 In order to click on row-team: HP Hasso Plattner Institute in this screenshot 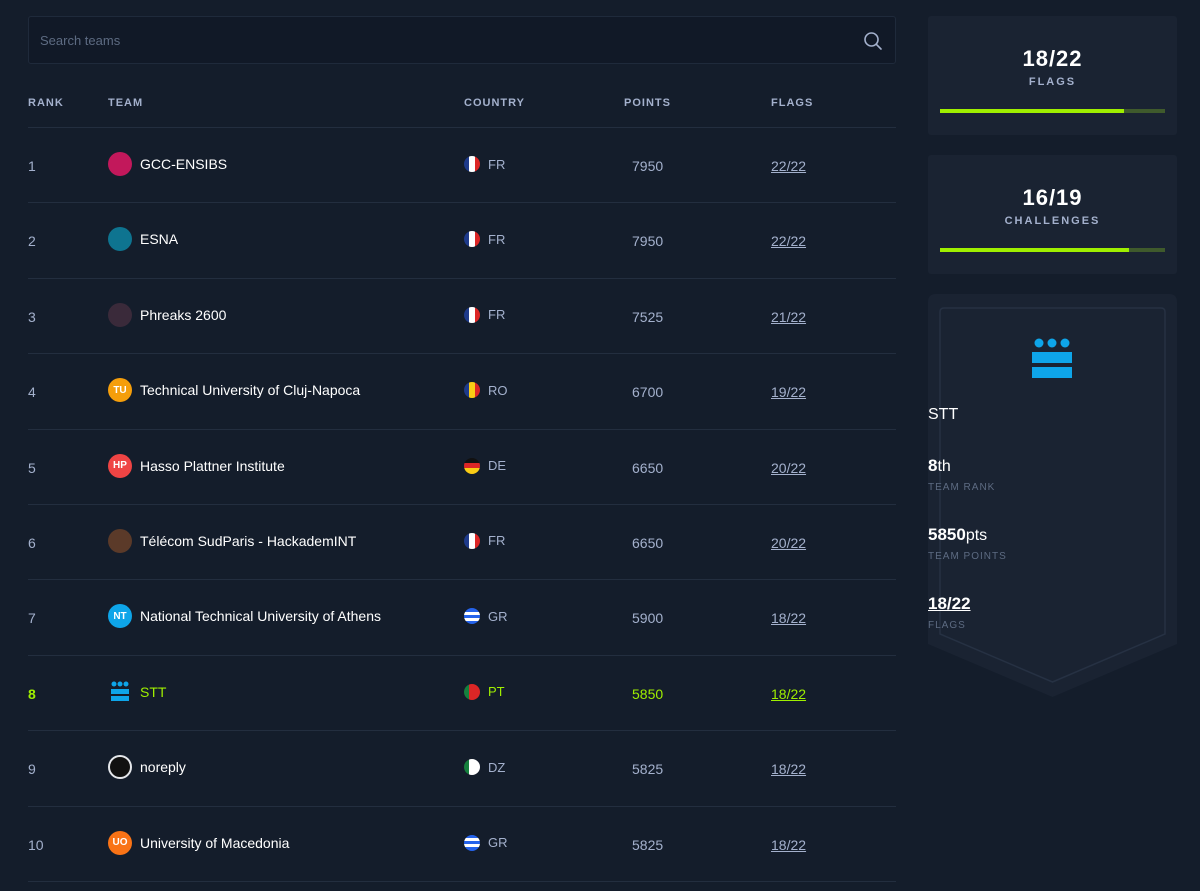, I will do `click(196, 465)`.